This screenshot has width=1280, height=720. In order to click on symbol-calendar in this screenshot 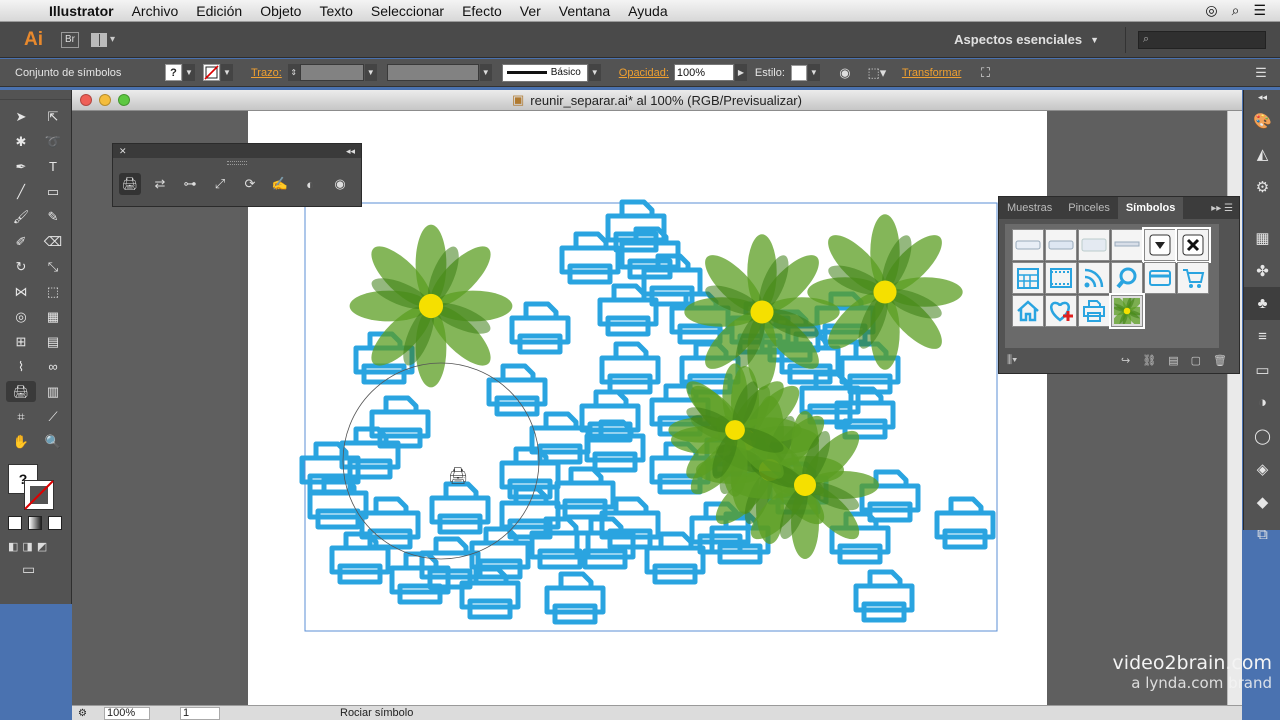, I will do `click(1028, 278)`.